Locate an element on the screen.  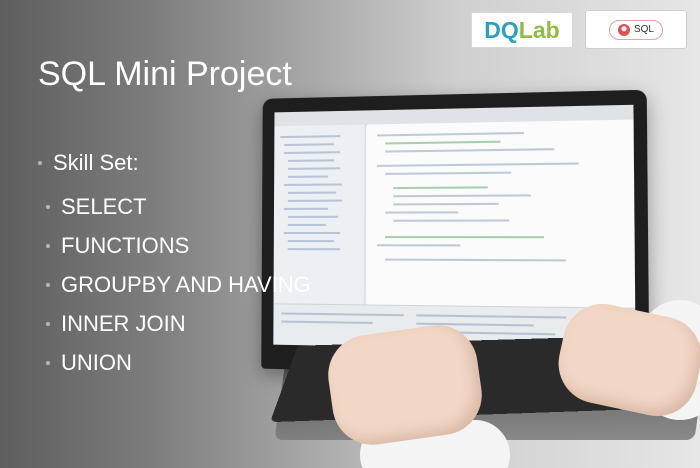
skill-item: INNER JOIN is located at coordinates (123, 323).